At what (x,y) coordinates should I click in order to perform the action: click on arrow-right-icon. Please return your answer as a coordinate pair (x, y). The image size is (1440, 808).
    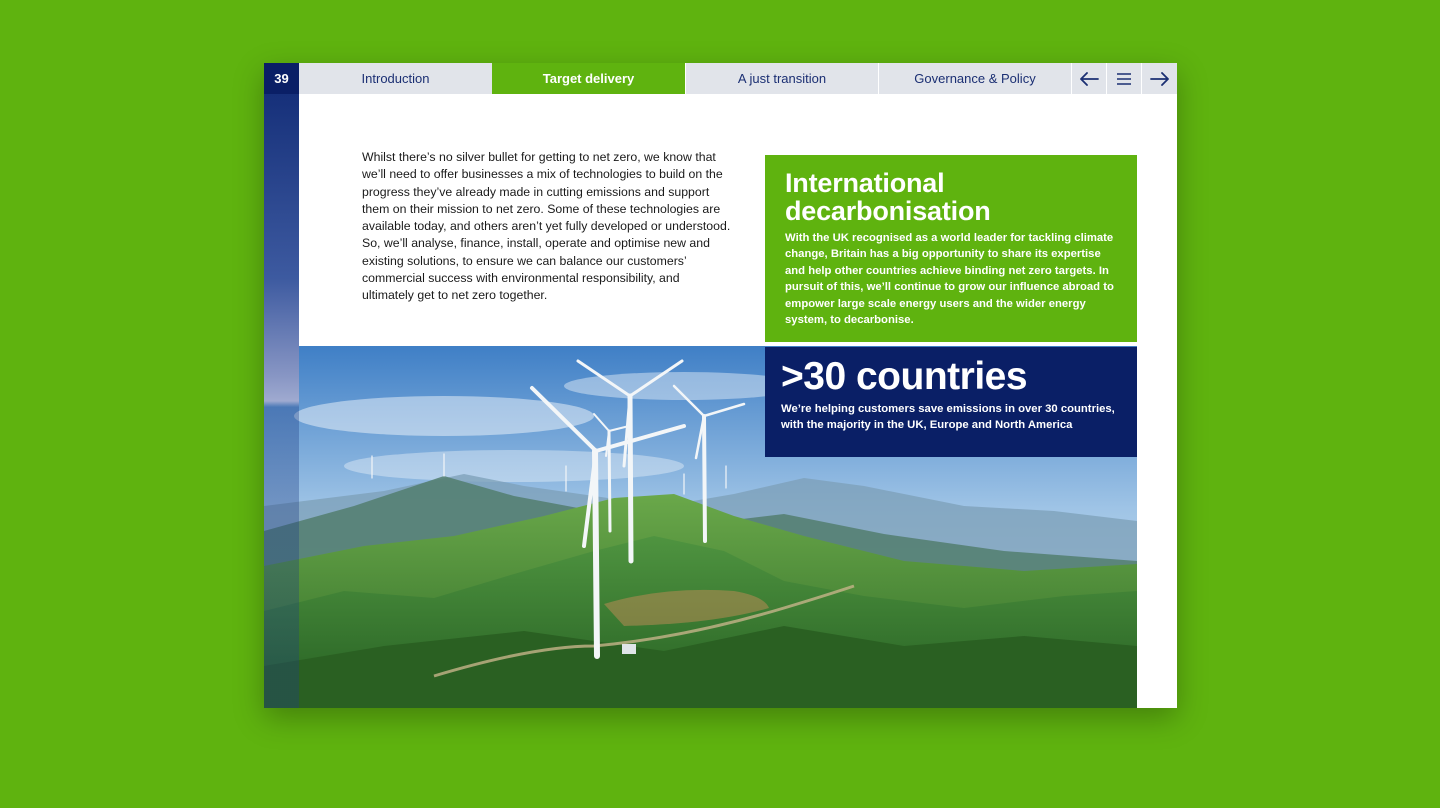
    Looking at the image, I should click on (1159, 78).